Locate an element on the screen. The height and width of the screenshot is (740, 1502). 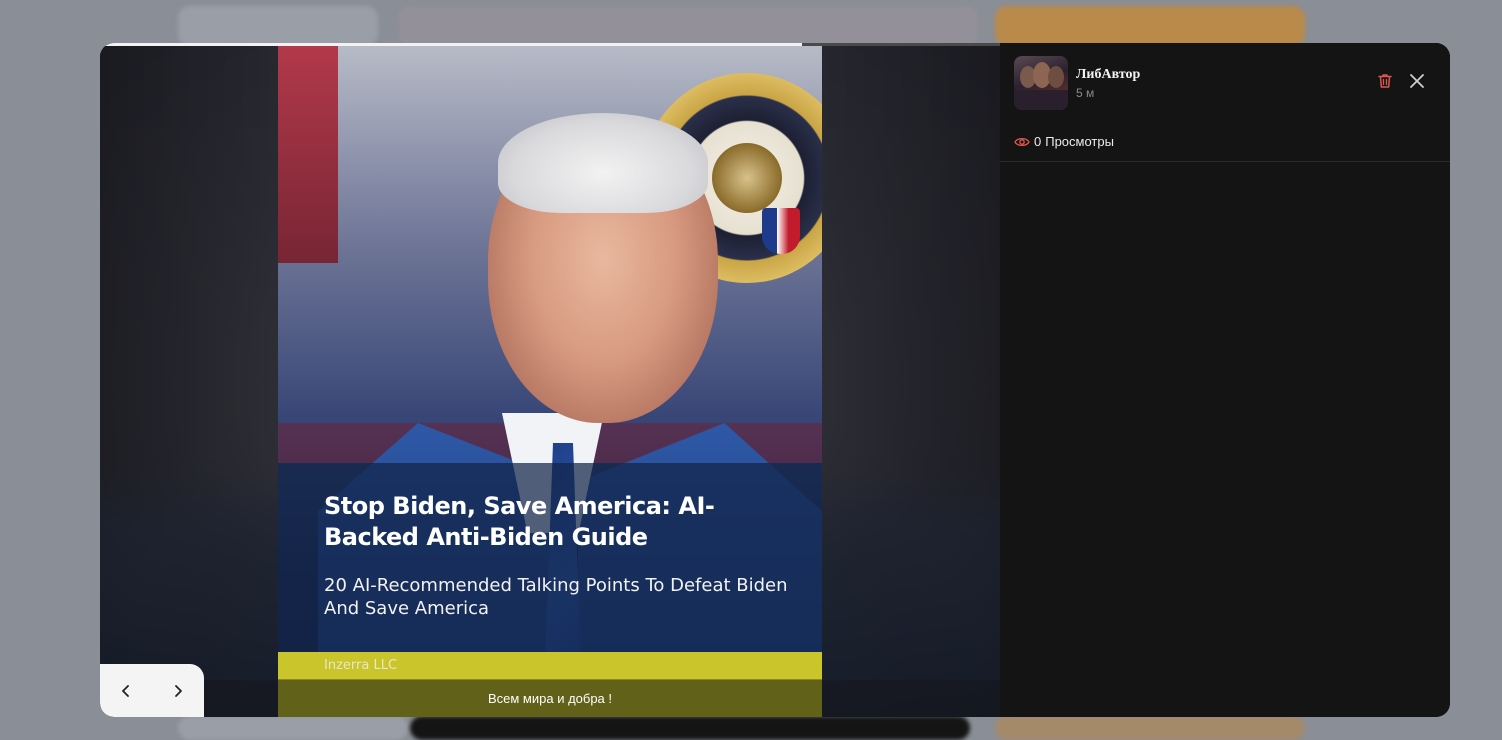
story-progress-fill is located at coordinates (451, 44).